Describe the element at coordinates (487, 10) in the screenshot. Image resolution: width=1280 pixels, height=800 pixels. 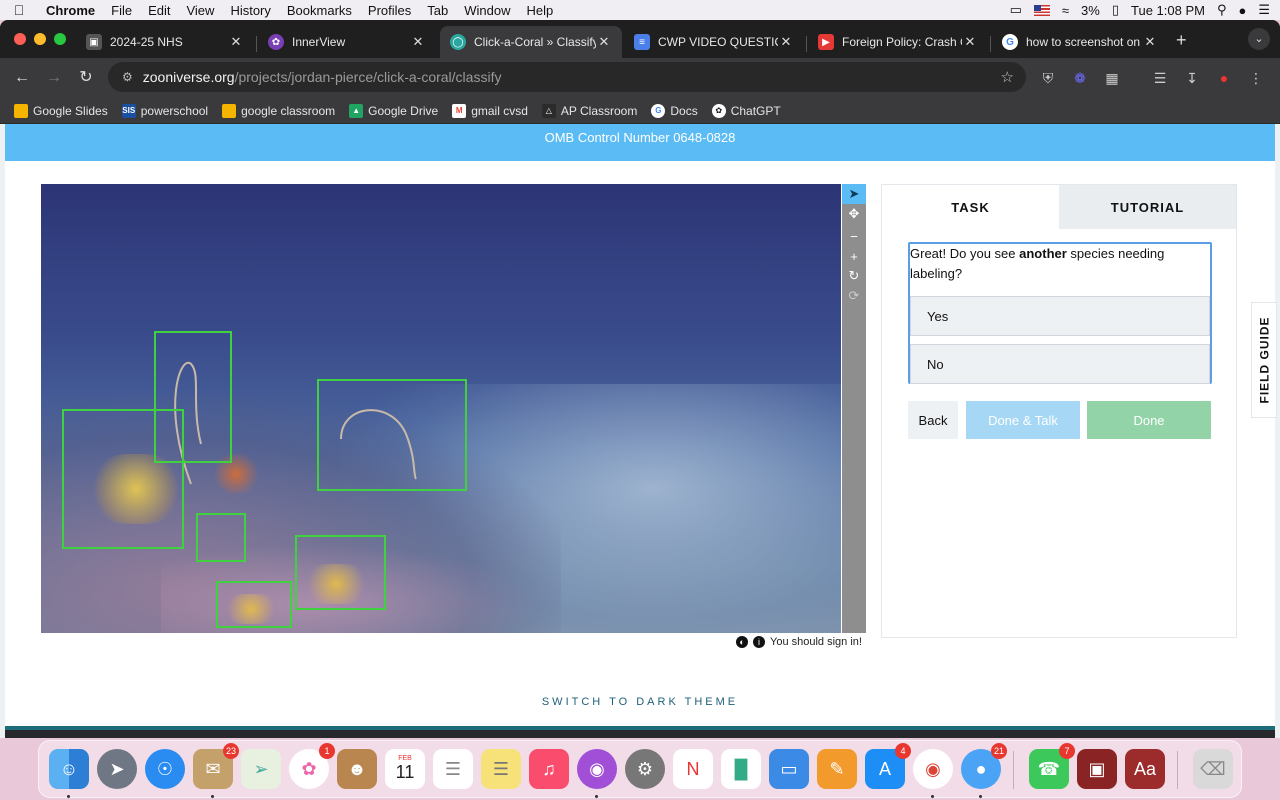
I see `menu-window: Window` at that location.